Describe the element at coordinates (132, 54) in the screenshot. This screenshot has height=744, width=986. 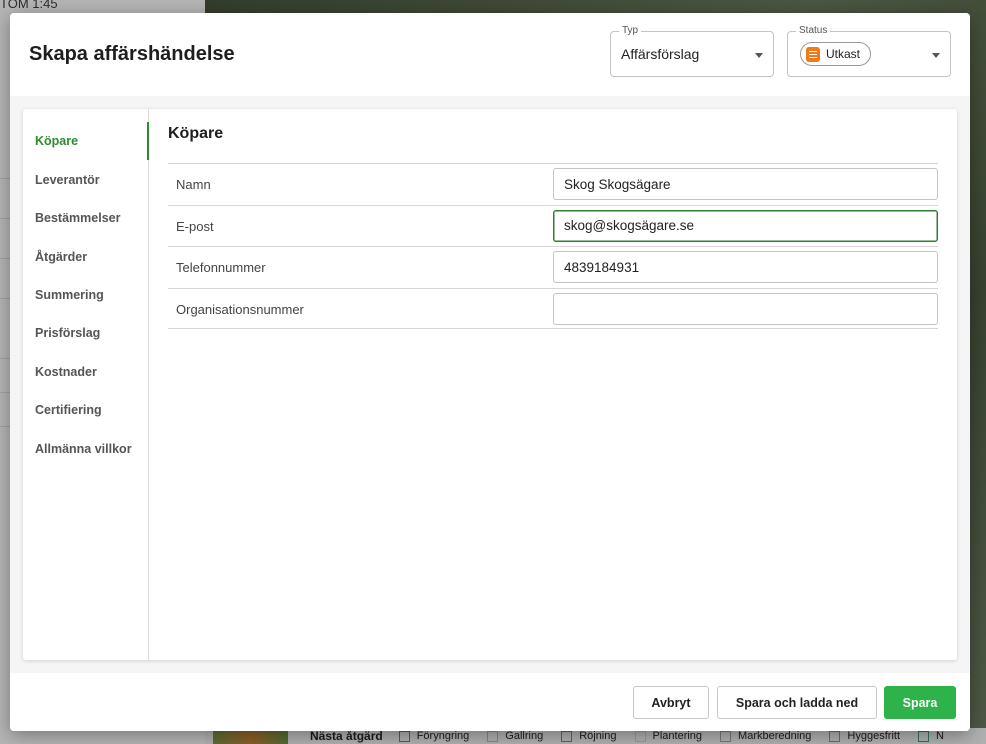
I see `dialog-title: Skapa affärshändelse` at that location.